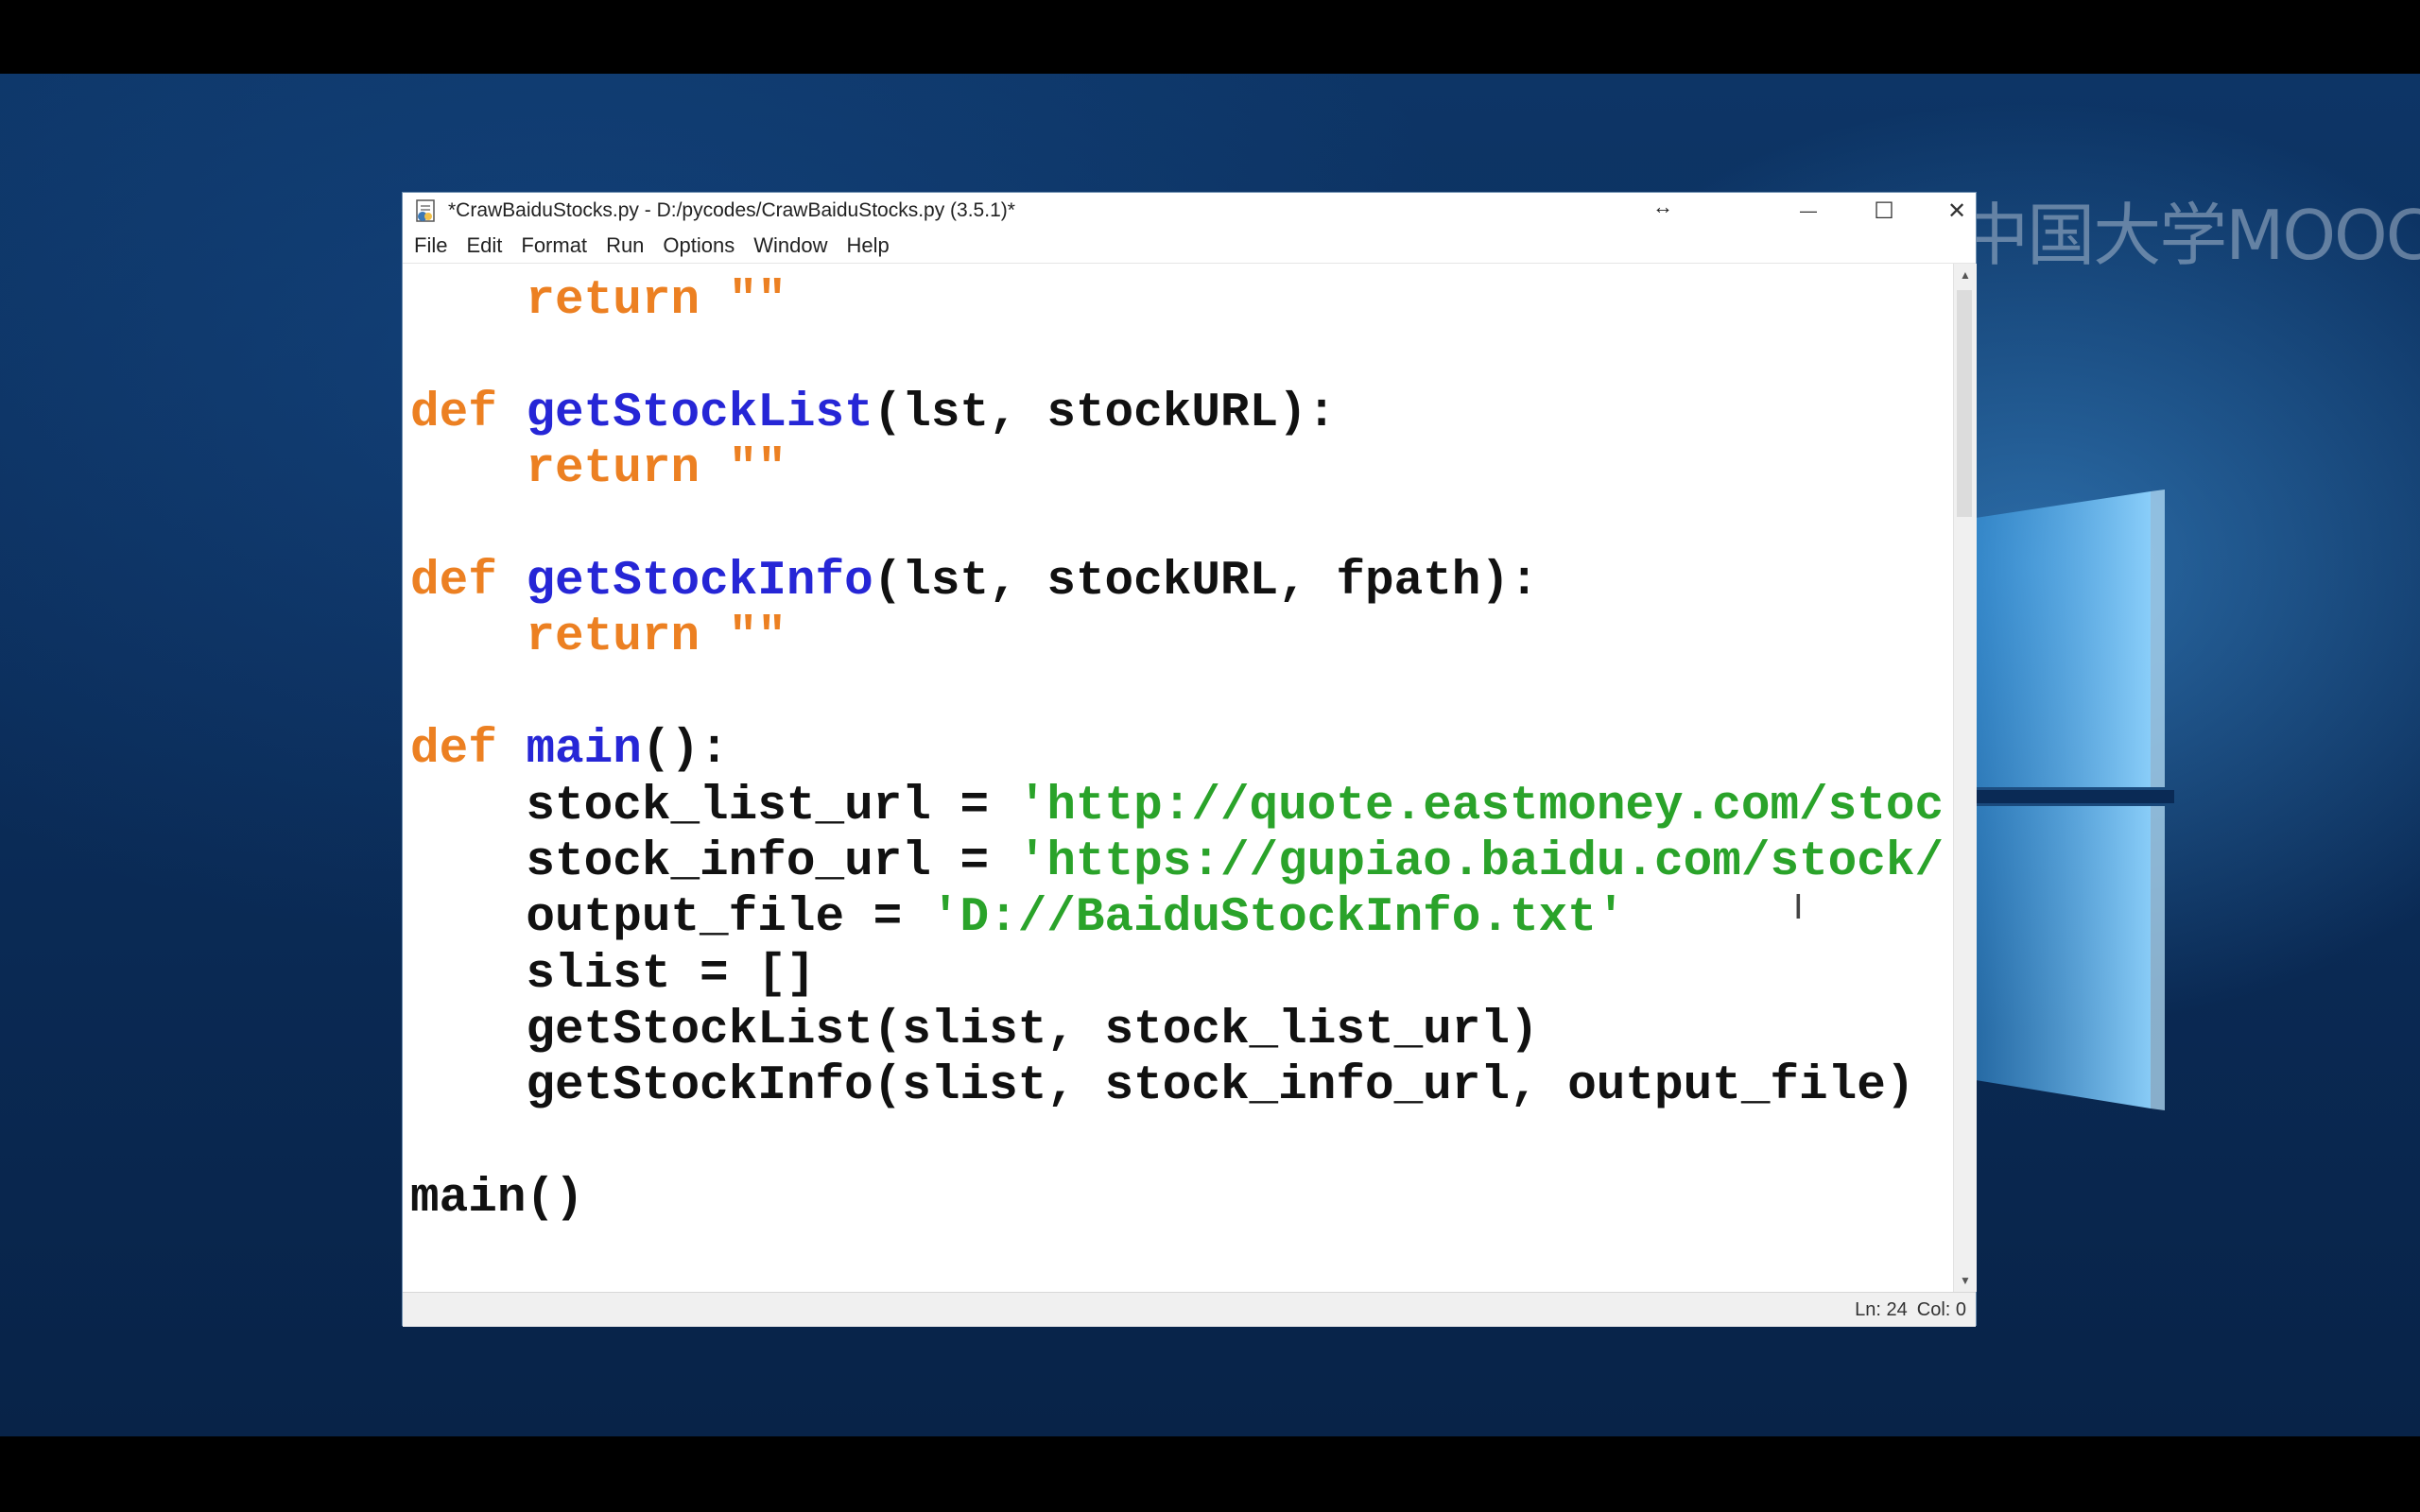 Image resolution: width=2420 pixels, height=1512 pixels. I want to click on code-token: stock_info_url =, so click(714, 861).